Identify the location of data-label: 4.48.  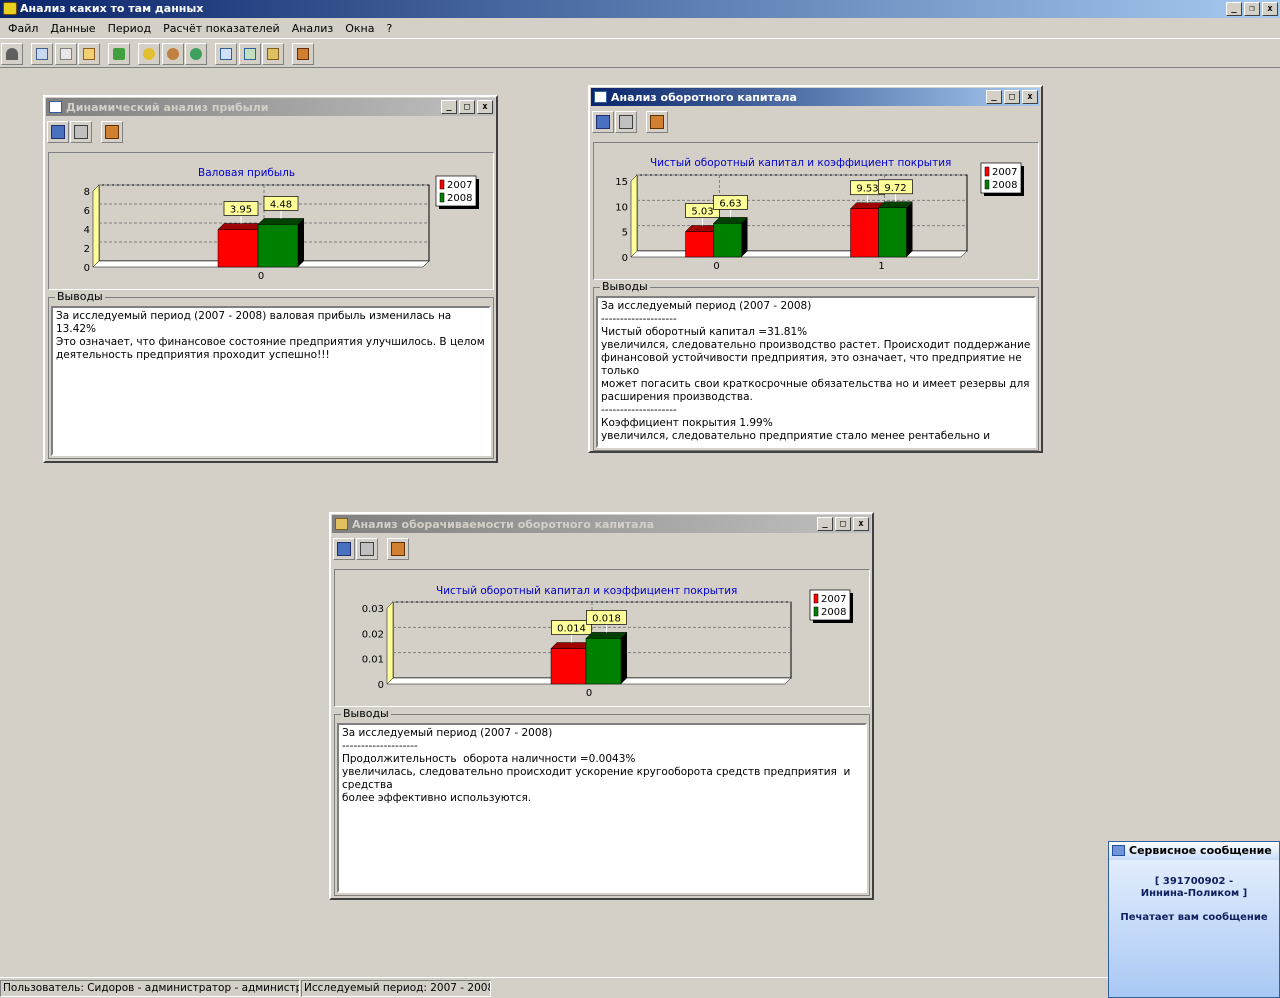
(281, 204).